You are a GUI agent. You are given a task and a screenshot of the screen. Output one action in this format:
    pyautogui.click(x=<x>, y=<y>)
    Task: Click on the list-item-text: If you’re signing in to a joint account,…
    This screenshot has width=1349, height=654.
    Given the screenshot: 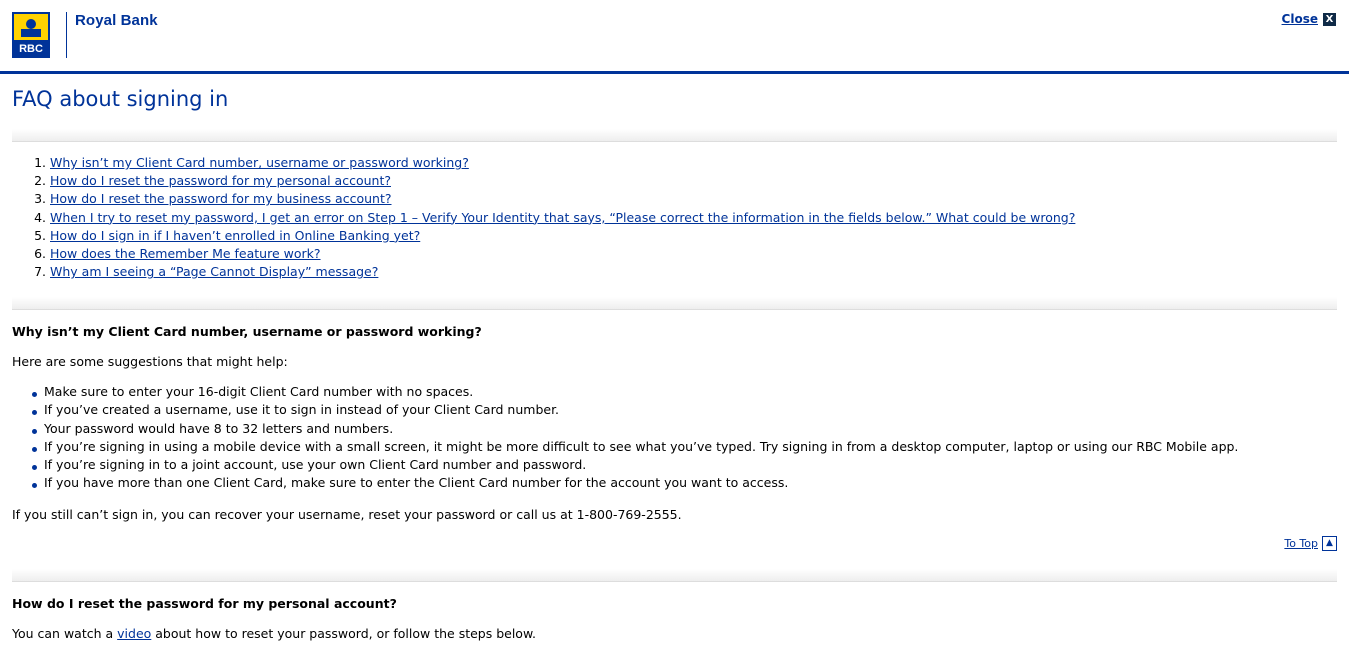 What is the action you would take?
    pyautogui.click(x=315, y=465)
    